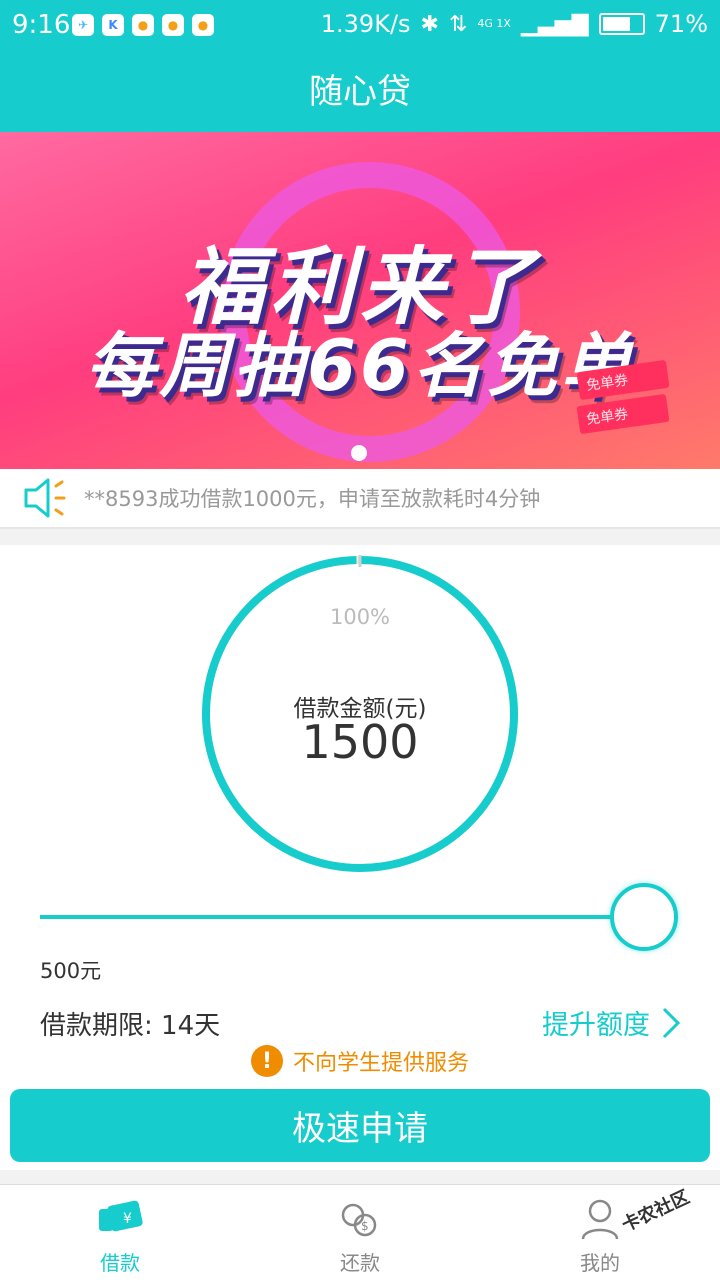  Describe the element at coordinates (554, 24) in the screenshot. I see `signal-icon: ▁▃▅▇` at that location.